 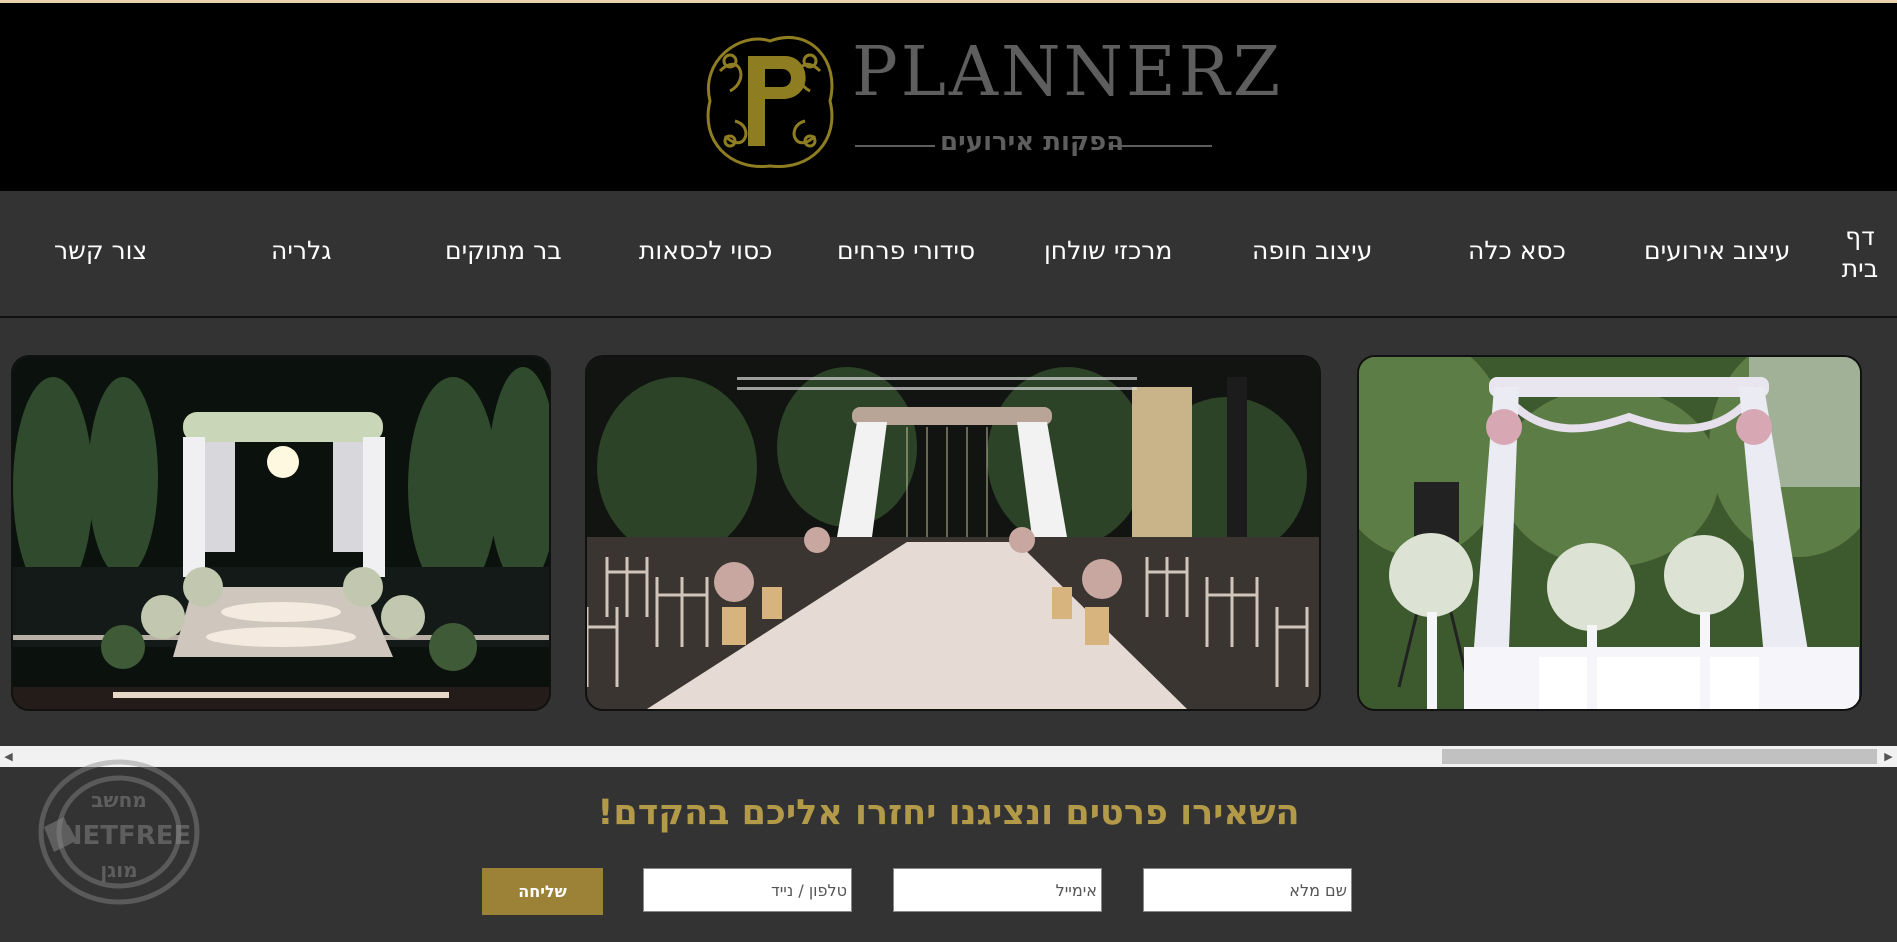 I want to click on nav-item-contact: צור קשר, so click(x=100, y=250).